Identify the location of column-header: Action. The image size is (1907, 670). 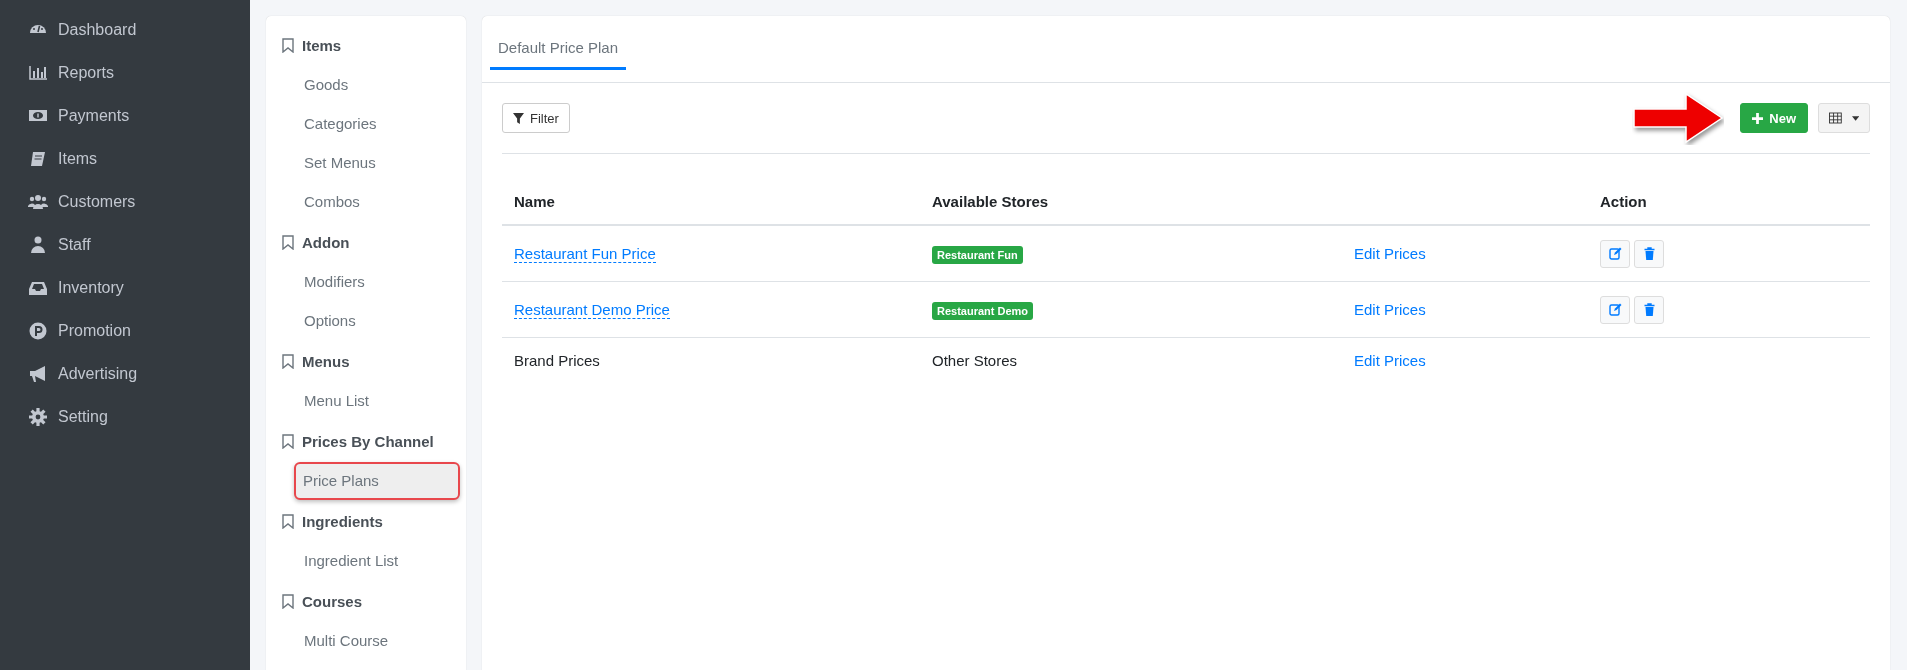
(1623, 201).